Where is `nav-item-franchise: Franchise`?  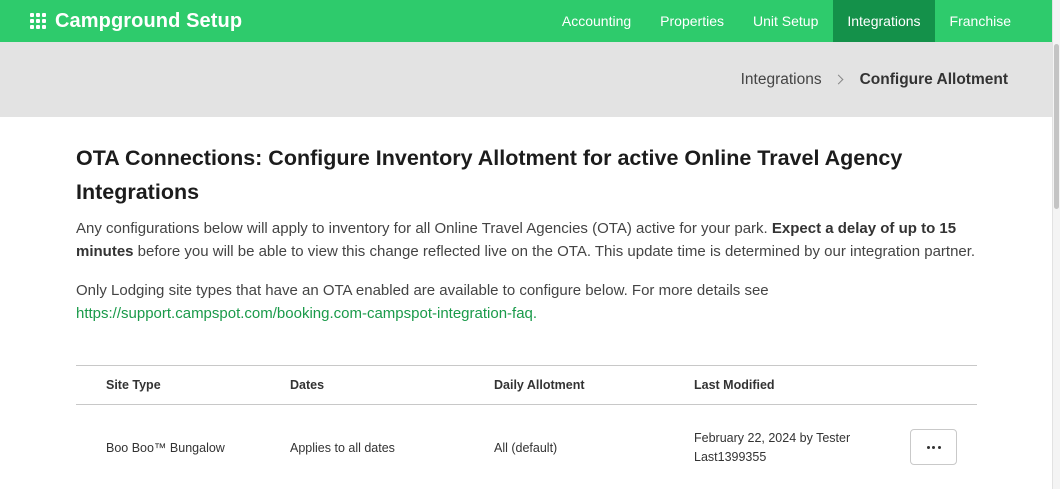
nav-item-franchise: Franchise is located at coordinates (993, 21).